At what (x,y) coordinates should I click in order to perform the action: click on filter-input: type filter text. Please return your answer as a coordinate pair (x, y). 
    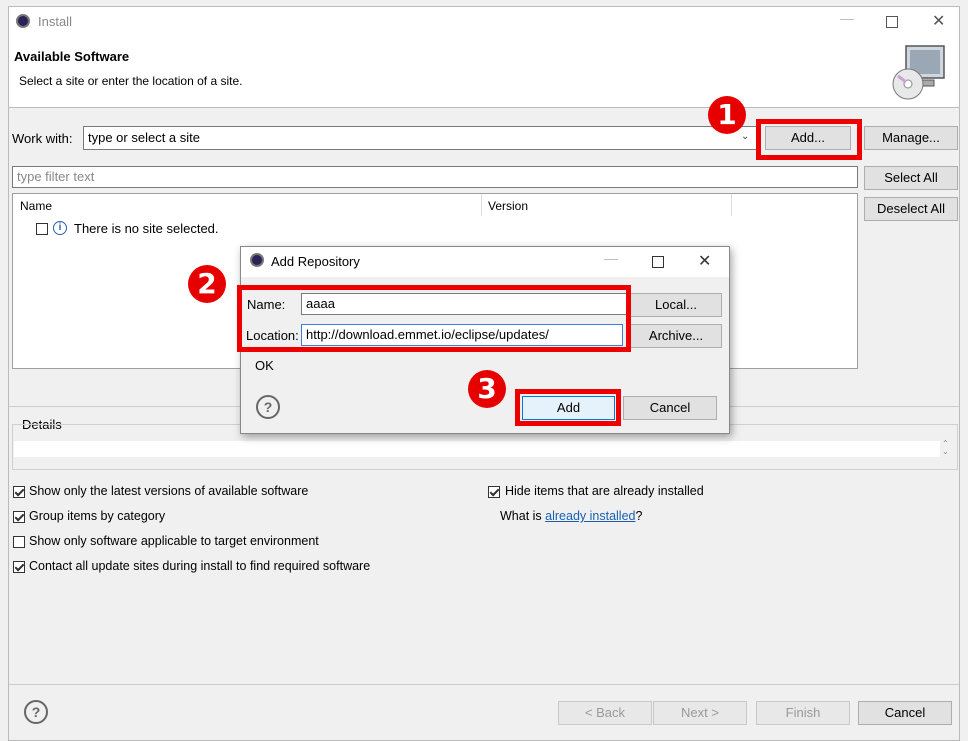
    Looking at the image, I should click on (435, 177).